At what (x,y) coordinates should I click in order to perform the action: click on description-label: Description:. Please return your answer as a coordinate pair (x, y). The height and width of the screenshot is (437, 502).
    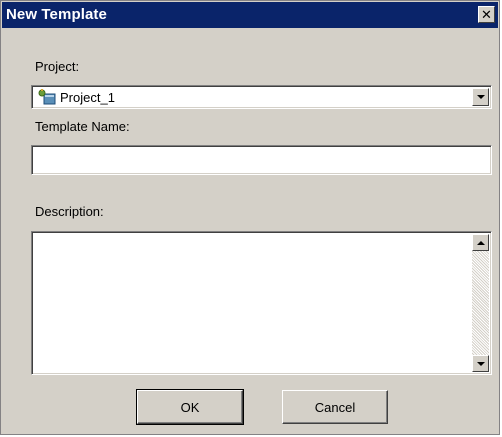
    Looking at the image, I should click on (69, 211).